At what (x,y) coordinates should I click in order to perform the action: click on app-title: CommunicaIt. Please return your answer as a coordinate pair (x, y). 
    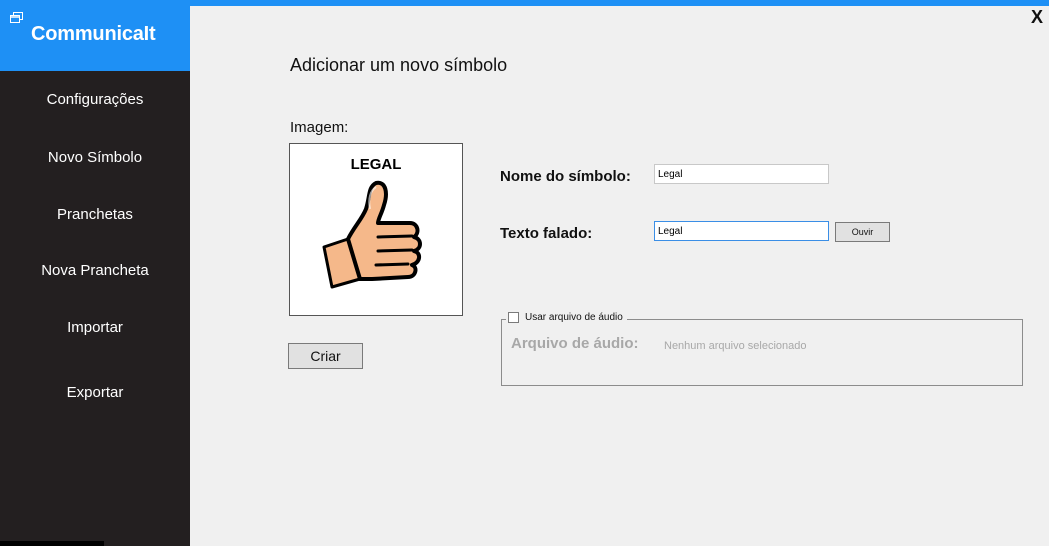
    Looking at the image, I should click on (93, 34).